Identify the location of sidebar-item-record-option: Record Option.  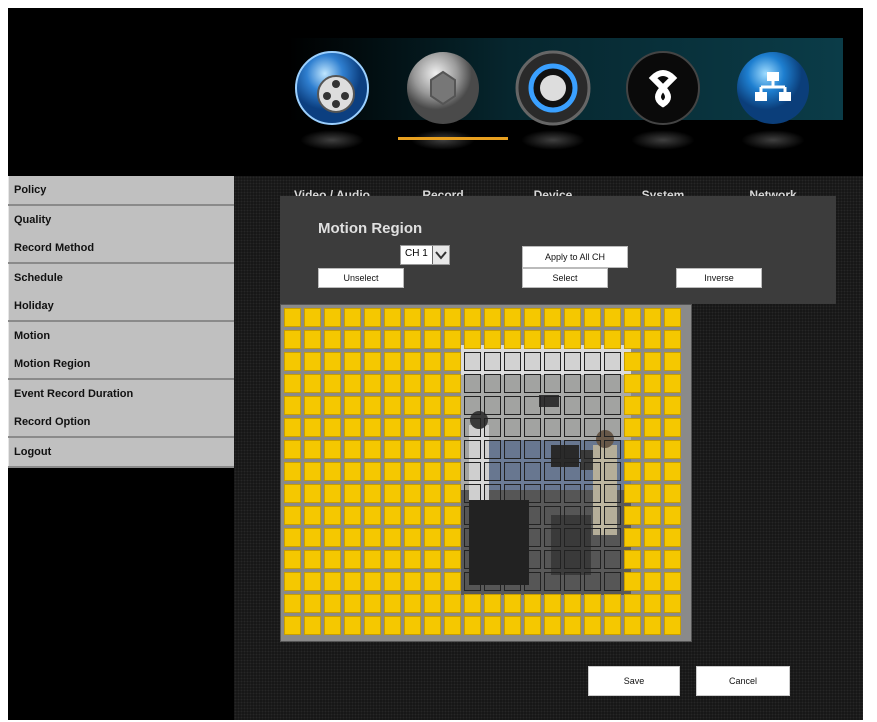
(121, 422).